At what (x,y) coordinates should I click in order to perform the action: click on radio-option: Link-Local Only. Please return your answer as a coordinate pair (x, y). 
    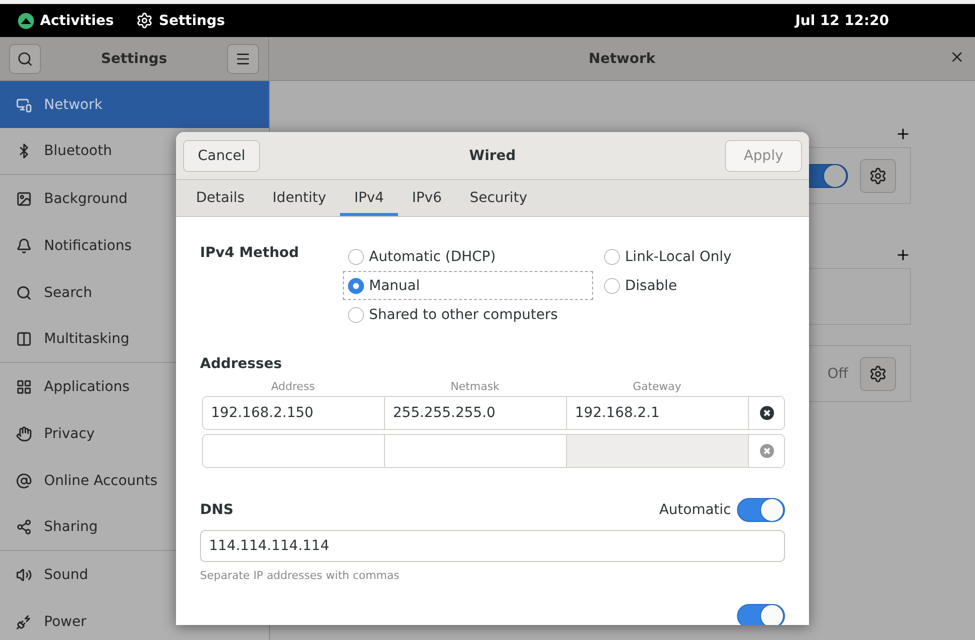
    Looking at the image, I should click on (666, 256).